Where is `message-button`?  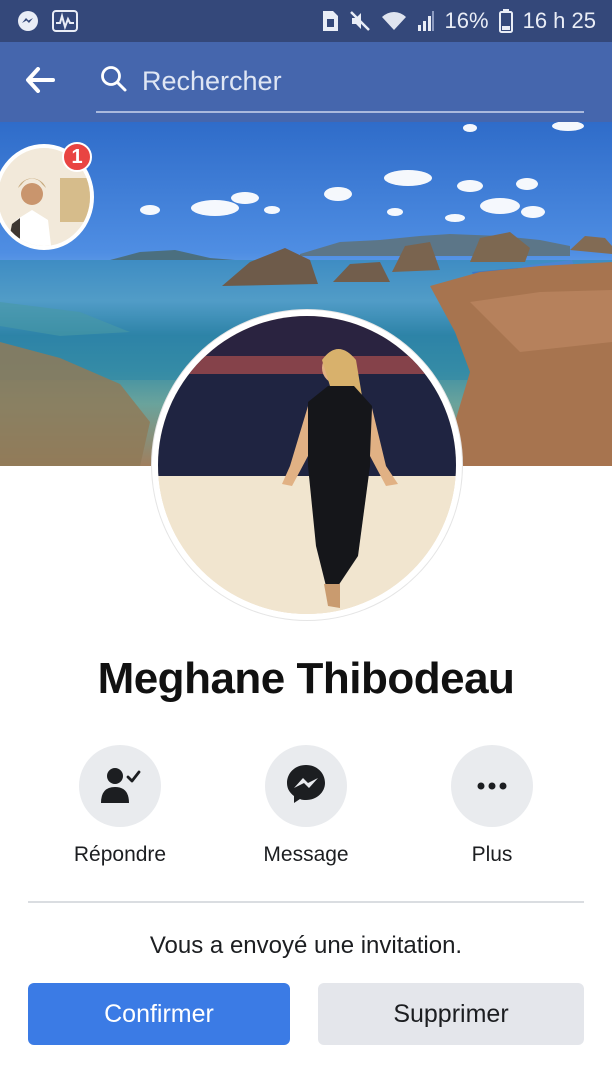 message-button is located at coordinates (306, 786).